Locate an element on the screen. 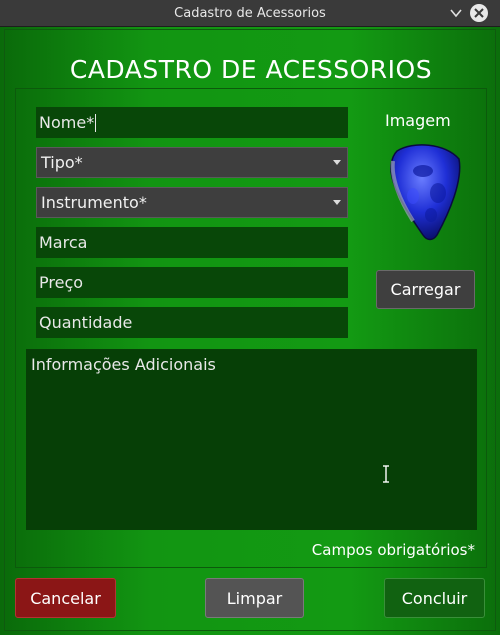  guitar-pick-icon is located at coordinates (423, 193).